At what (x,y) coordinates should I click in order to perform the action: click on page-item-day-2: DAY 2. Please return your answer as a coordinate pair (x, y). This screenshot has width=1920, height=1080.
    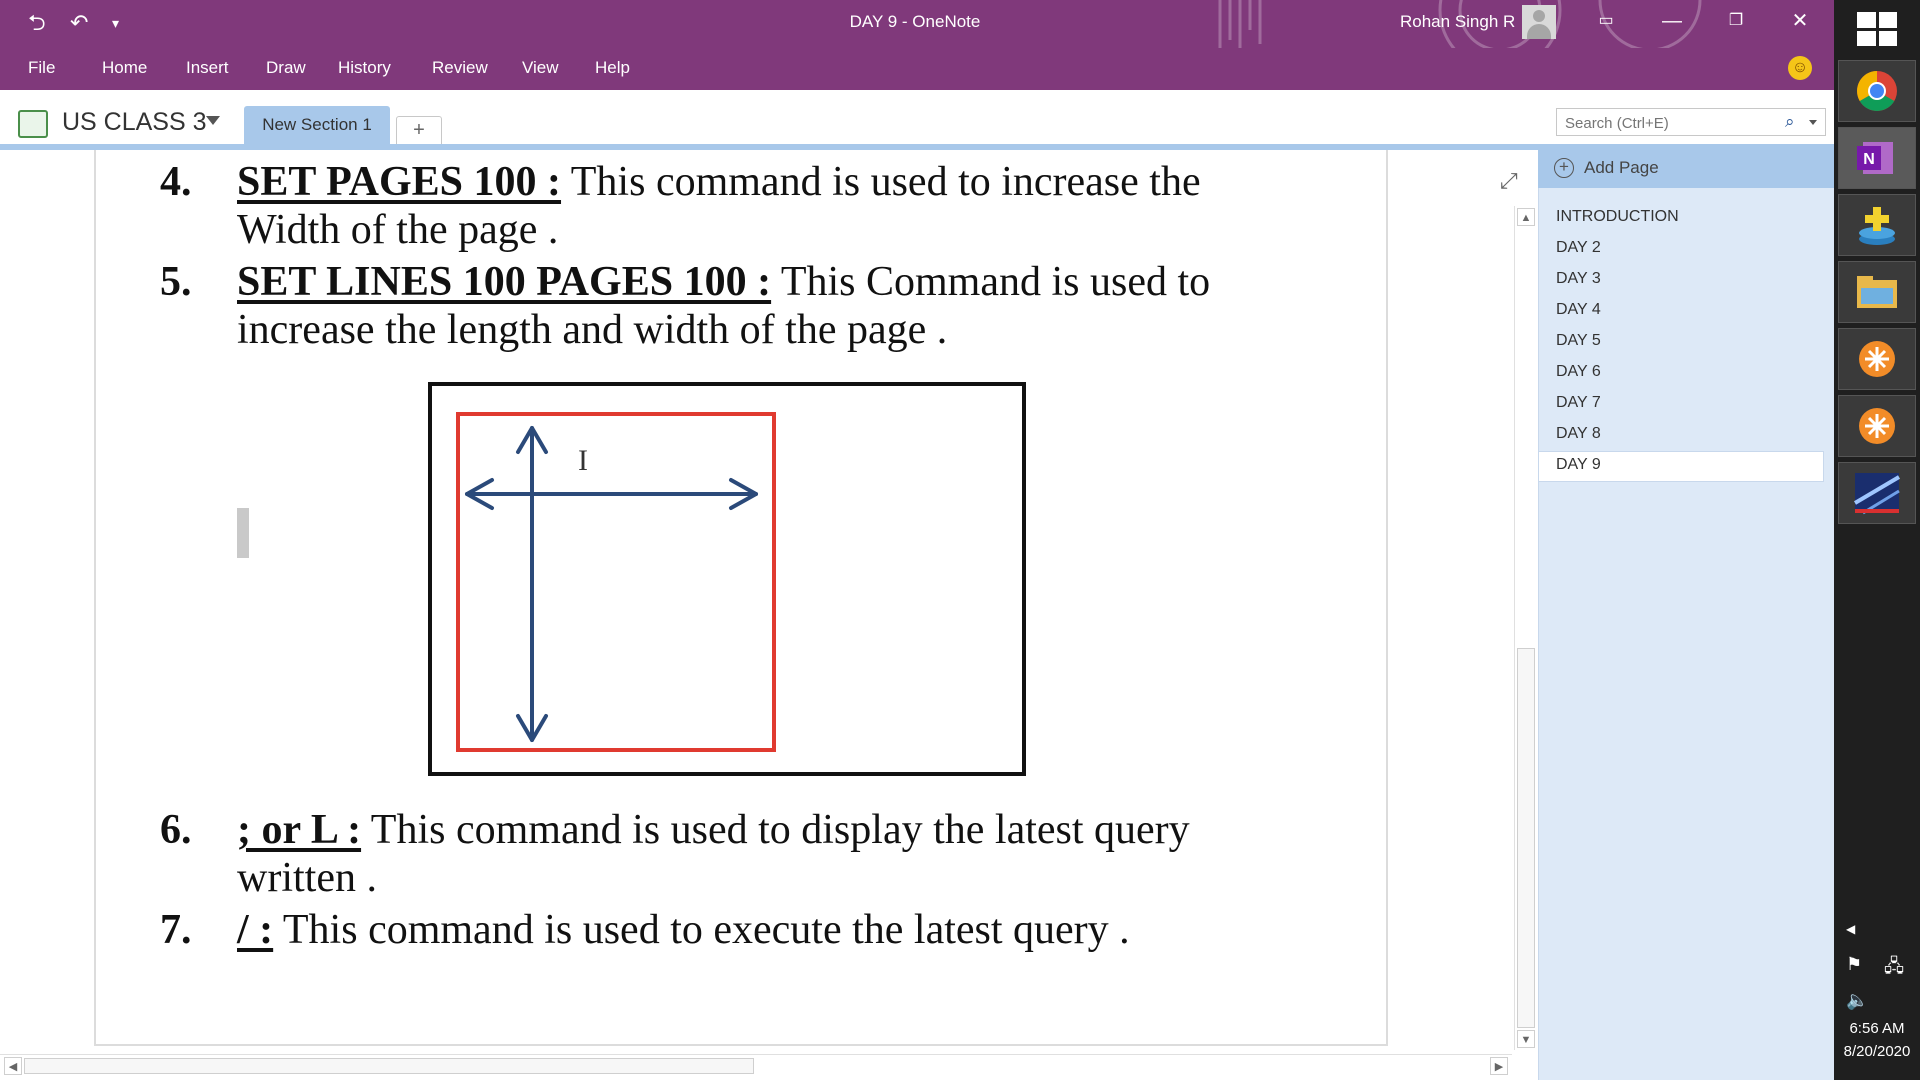
    Looking at the image, I should click on (1578, 248).